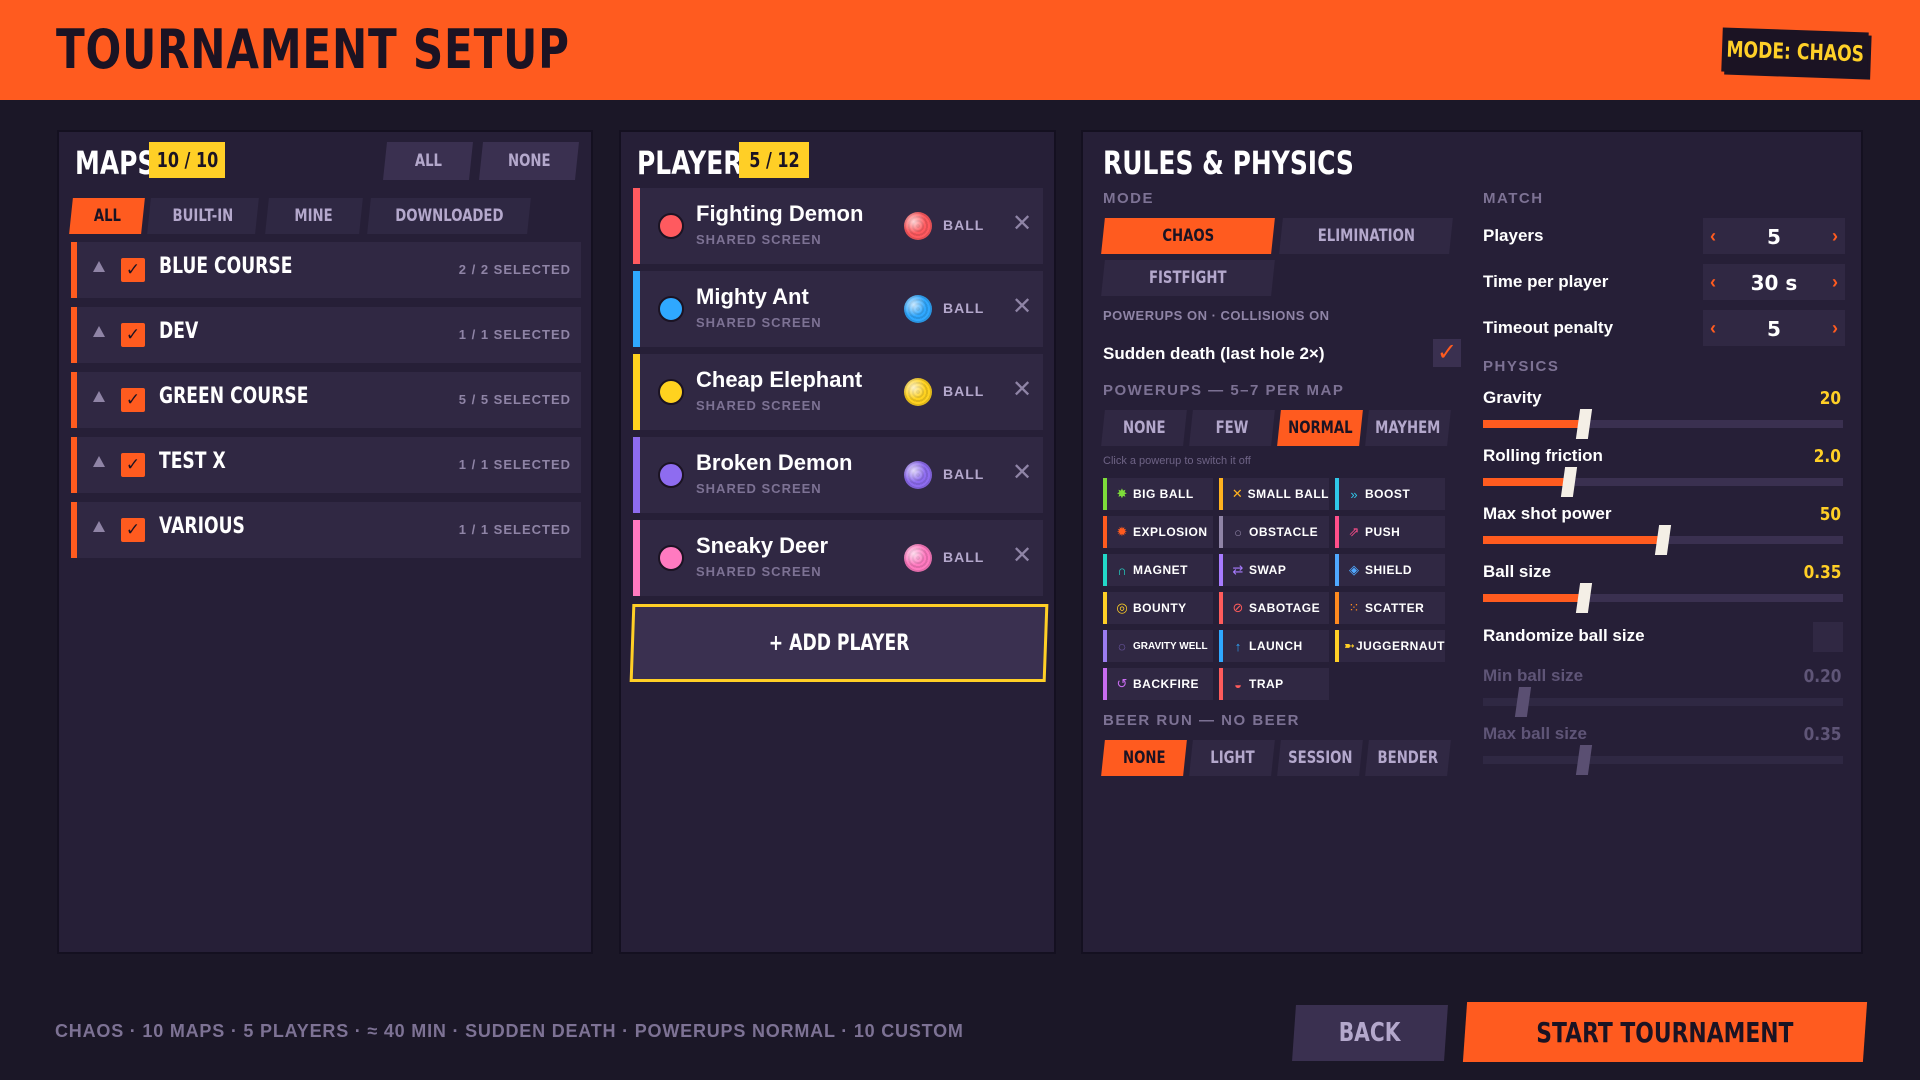  Describe the element at coordinates (1663, 424) in the screenshot. I see `gravity-slider` at that location.